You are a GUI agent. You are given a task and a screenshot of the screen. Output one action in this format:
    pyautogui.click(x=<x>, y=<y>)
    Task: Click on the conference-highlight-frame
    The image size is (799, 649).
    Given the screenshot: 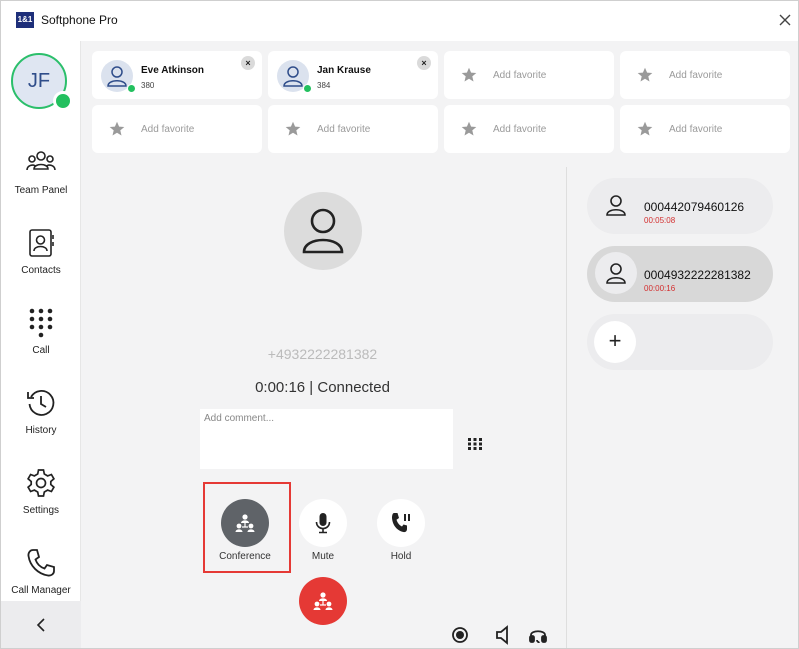 What is the action you would take?
    pyautogui.click(x=247, y=527)
    